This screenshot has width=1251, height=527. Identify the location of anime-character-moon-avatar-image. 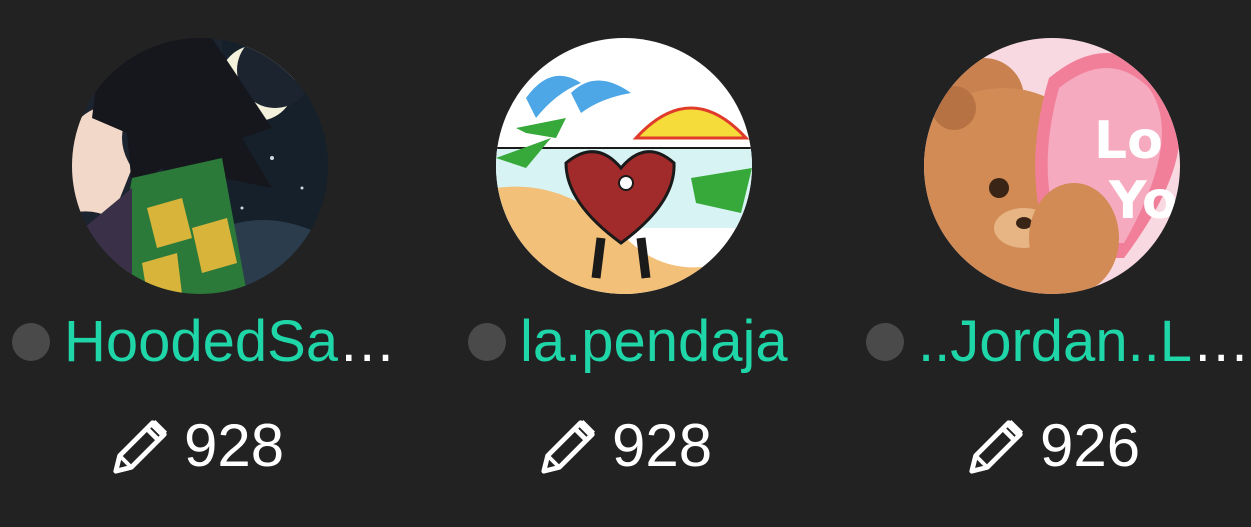
(200, 166).